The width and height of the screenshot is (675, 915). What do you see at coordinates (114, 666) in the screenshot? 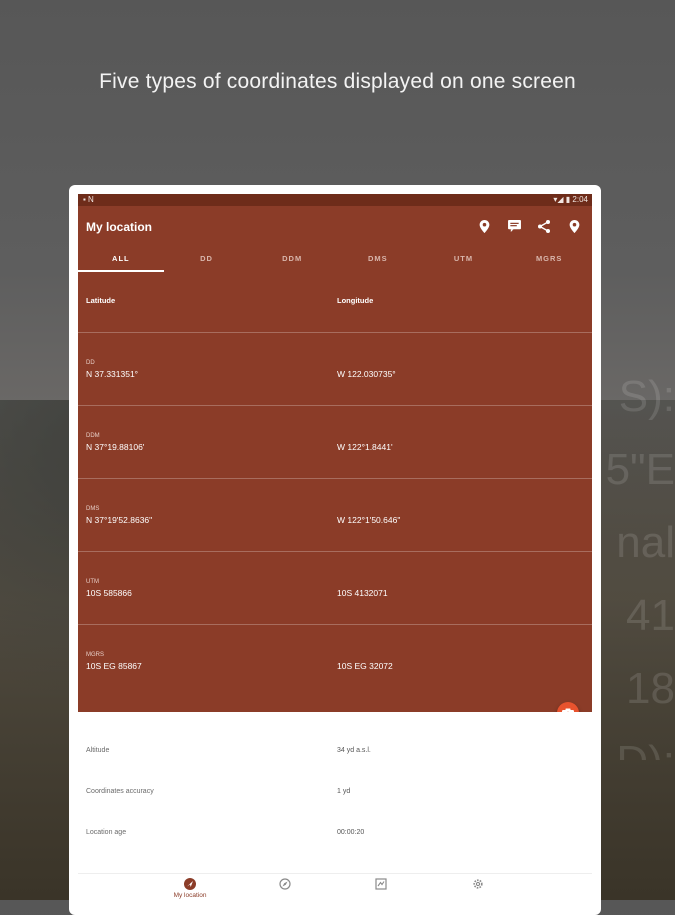
I see `latitude-value: 10S EG 85867` at bounding box center [114, 666].